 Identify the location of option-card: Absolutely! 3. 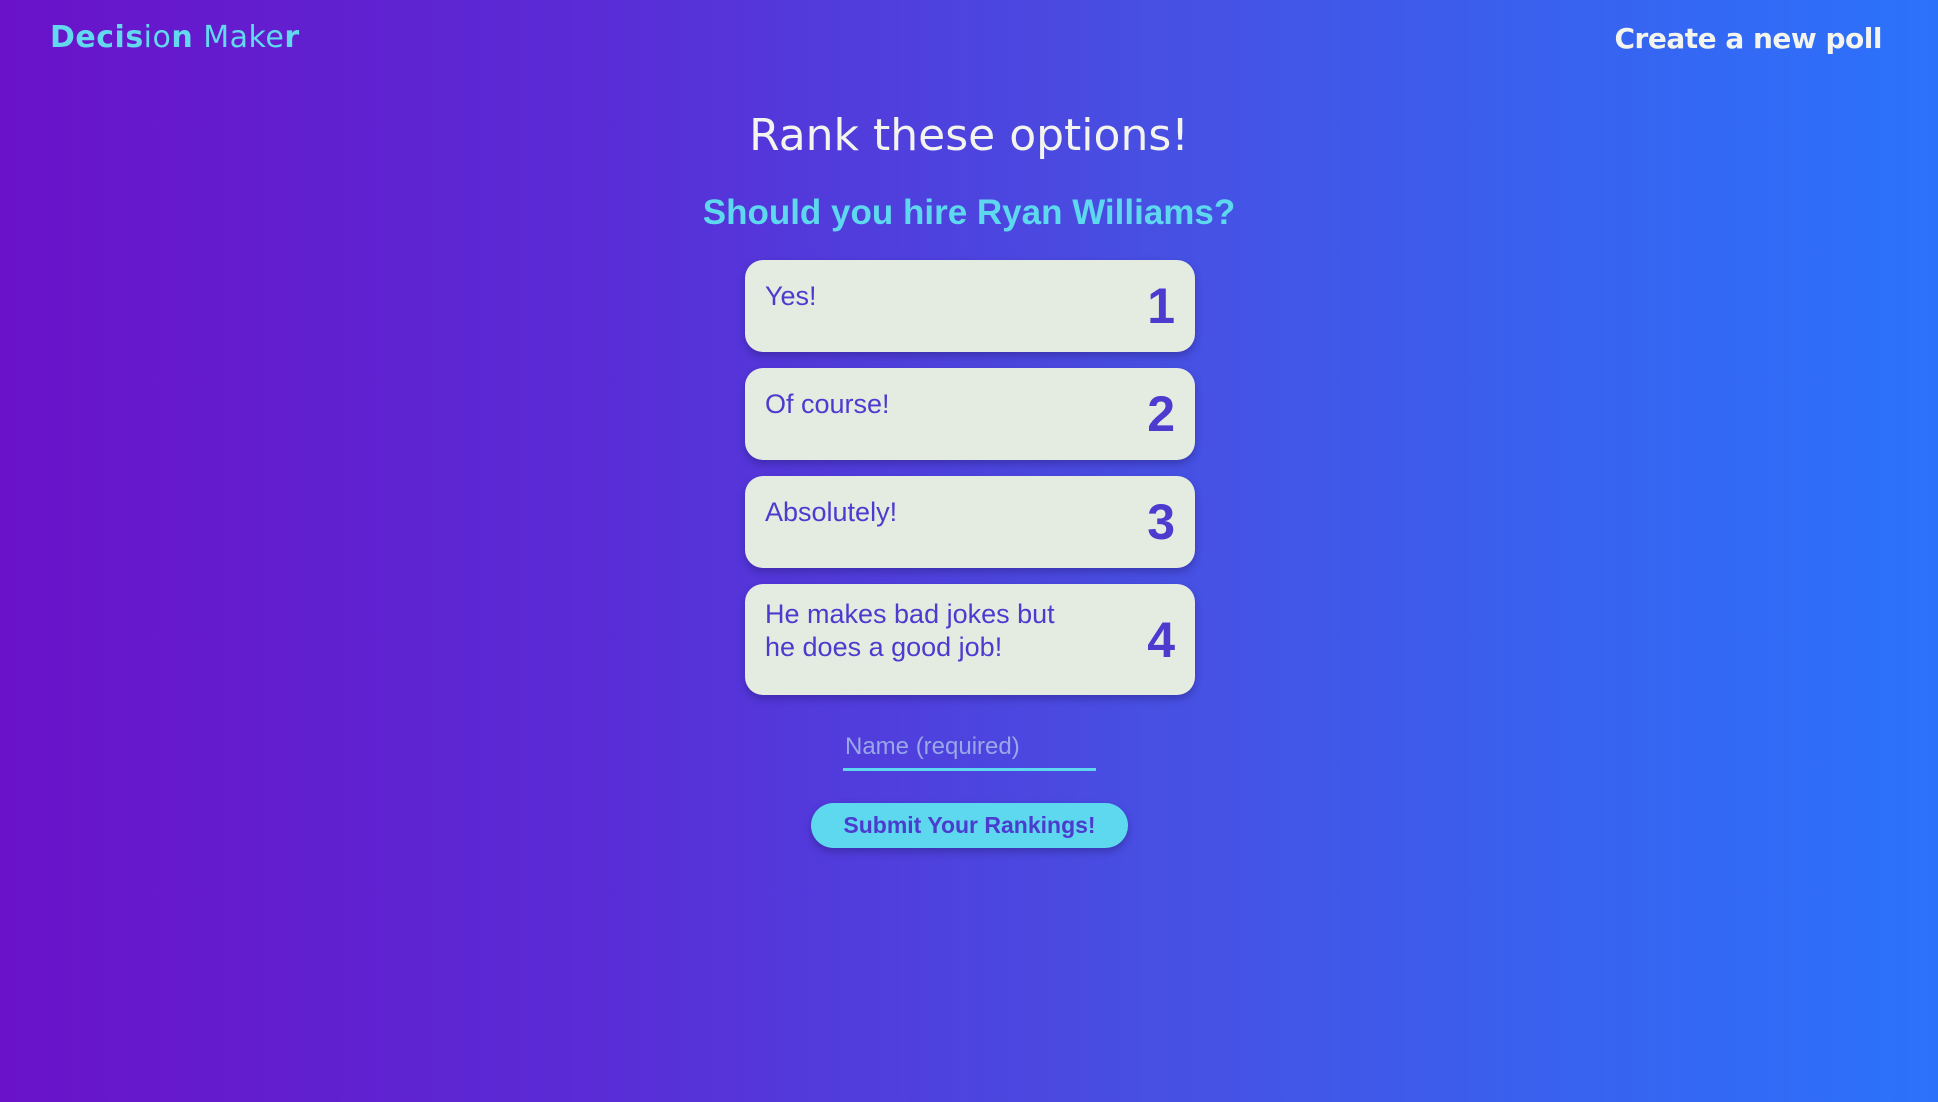
(970, 522).